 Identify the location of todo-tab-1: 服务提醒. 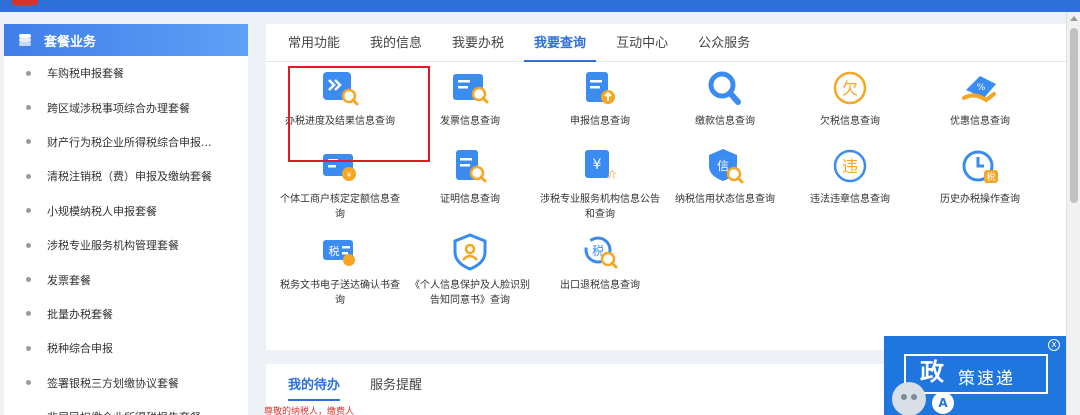
(396, 387).